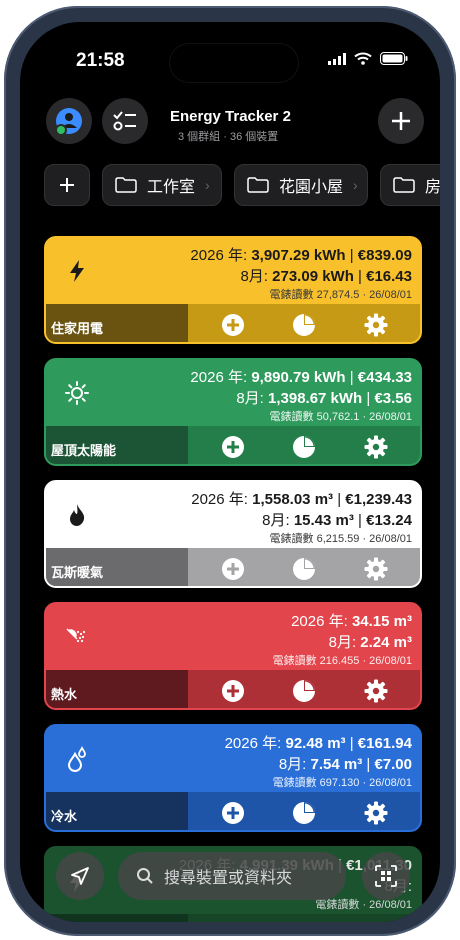 The image size is (460, 940). What do you see at coordinates (234, 63) in the screenshot?
I see `dynamic-island` at bounding box center [234, 63].